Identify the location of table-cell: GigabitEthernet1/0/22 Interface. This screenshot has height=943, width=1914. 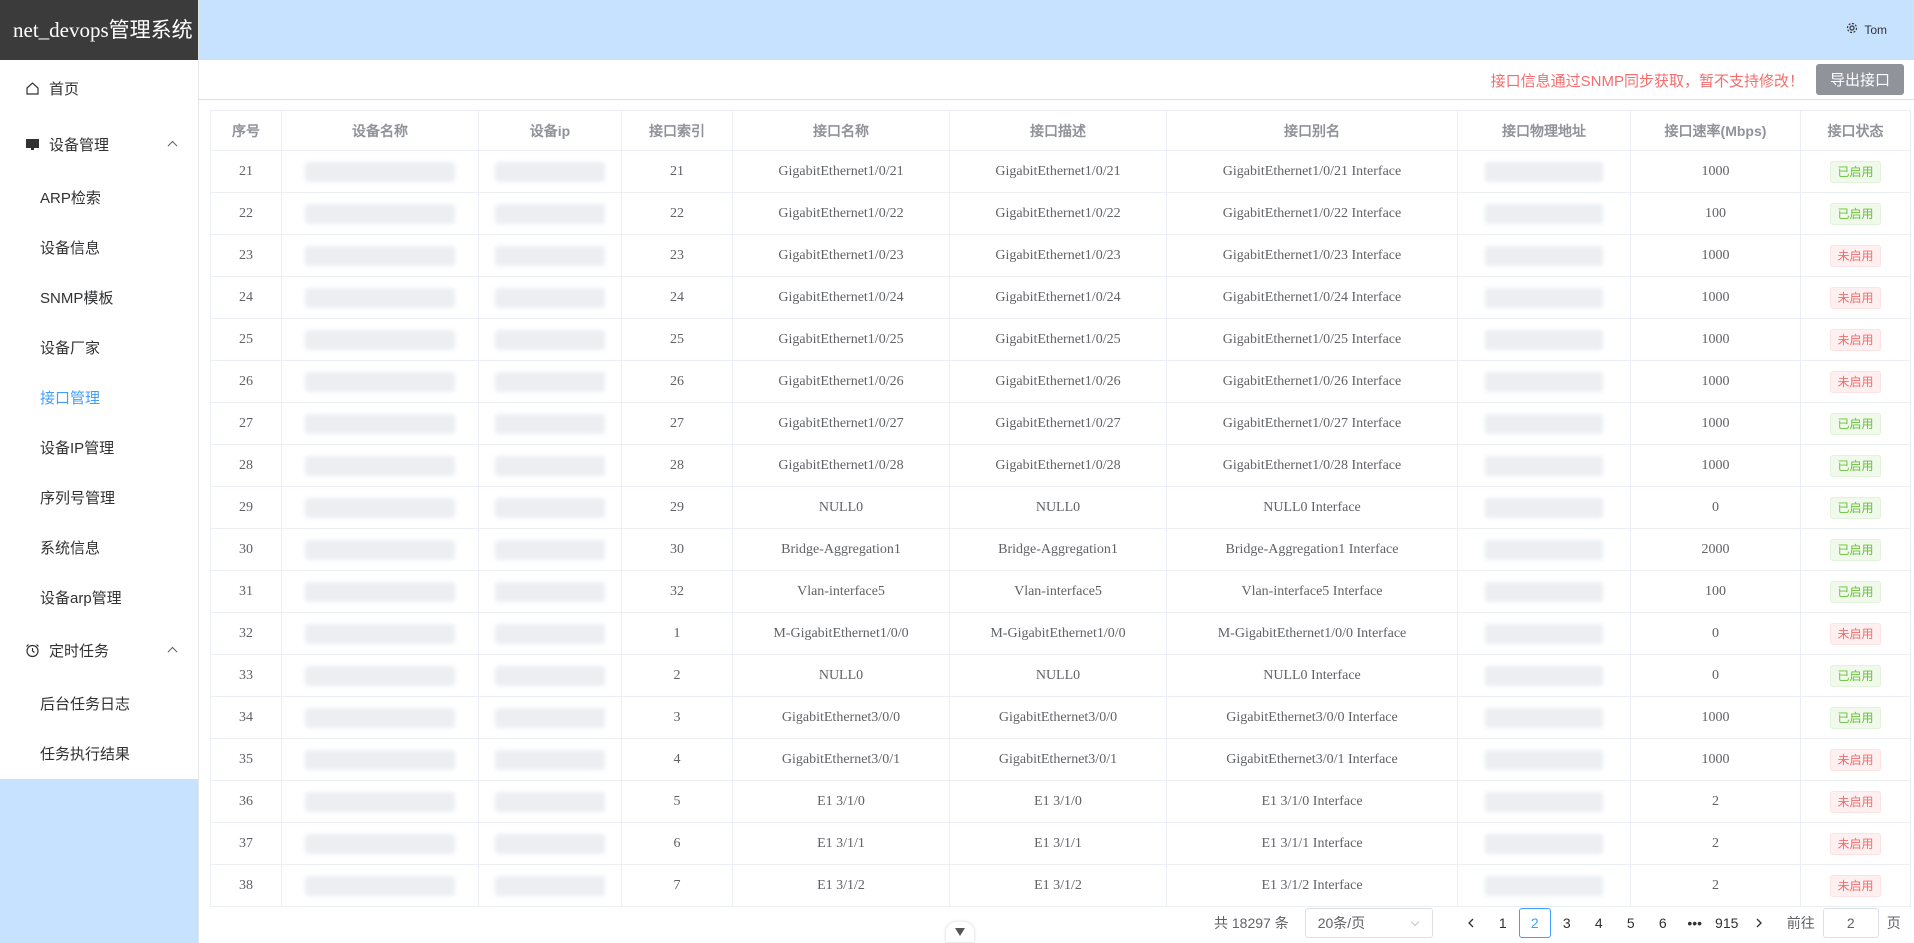
(1312, 213).